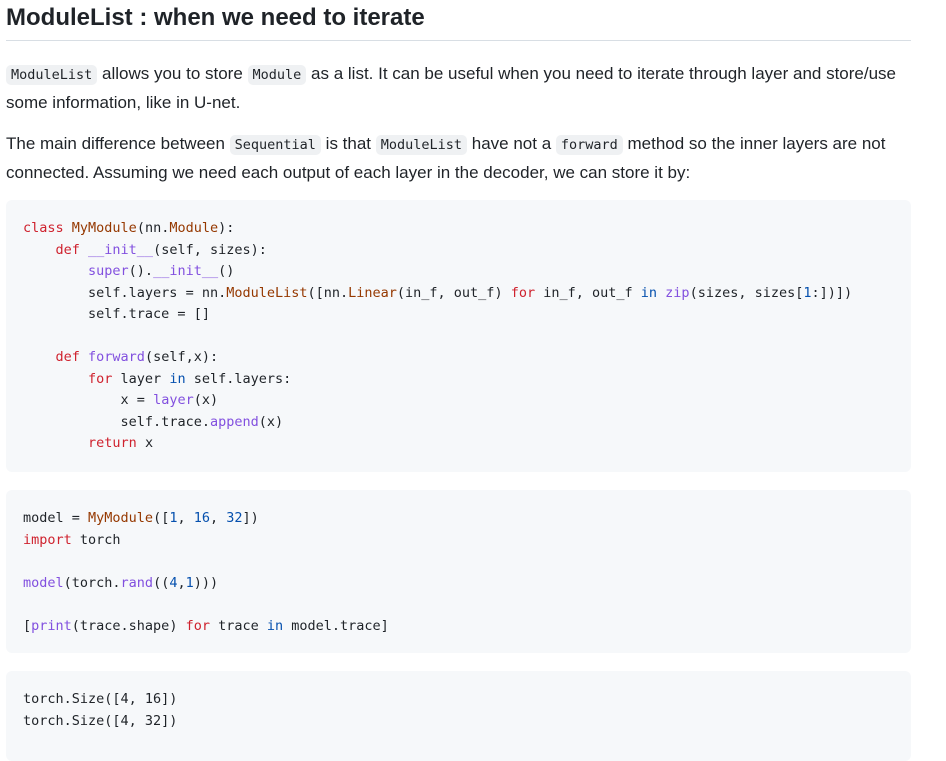 The height and width of the screenshot is (761, 946). I want to click on code-line: def forward(self,x):, so click(137, 357).